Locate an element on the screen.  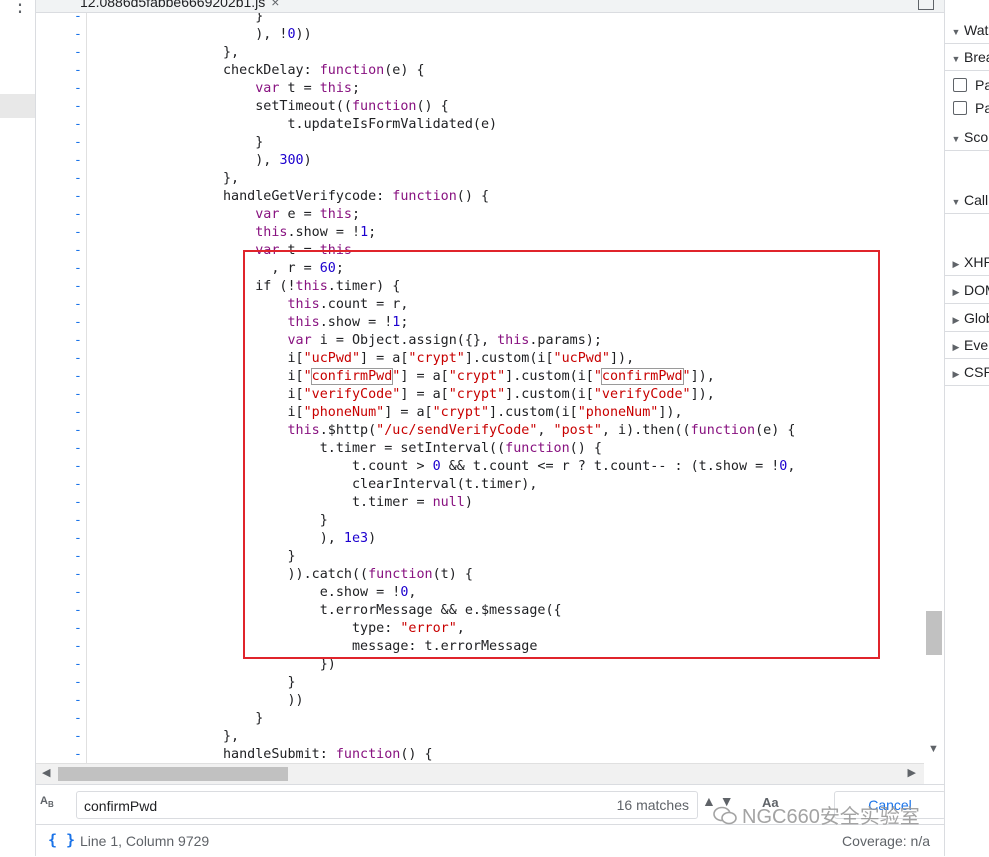
code-line: message: t.errorMessage is located at coordinates (315, 647).